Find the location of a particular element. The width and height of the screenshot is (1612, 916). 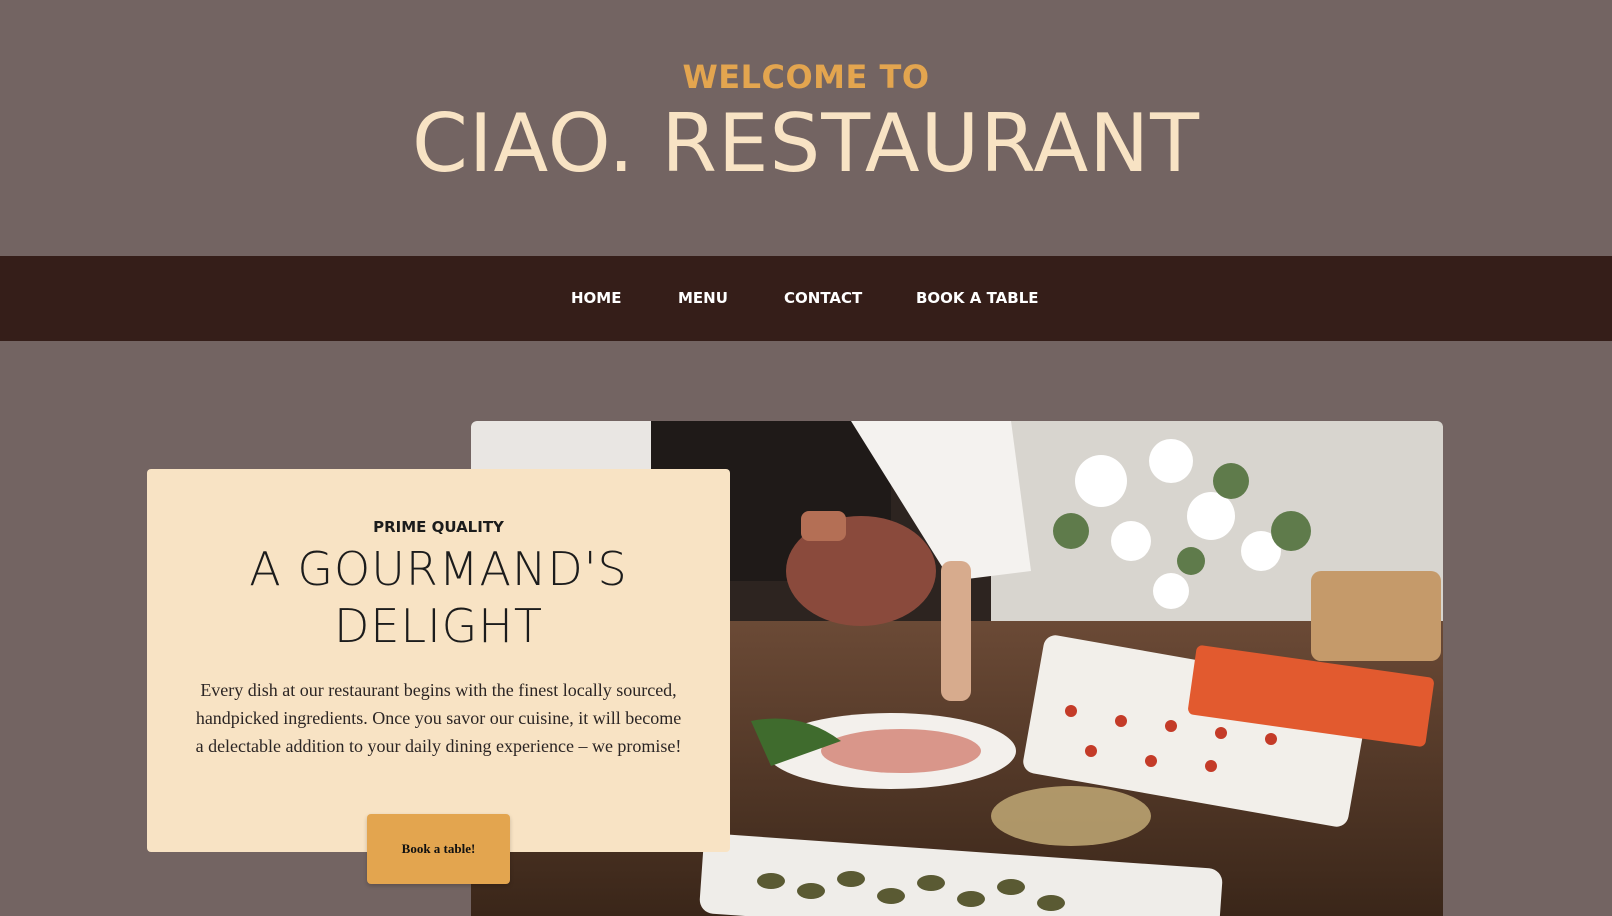

nav-book-a-table-link: BOOK A TABLE is located at coordinates (977, 298).